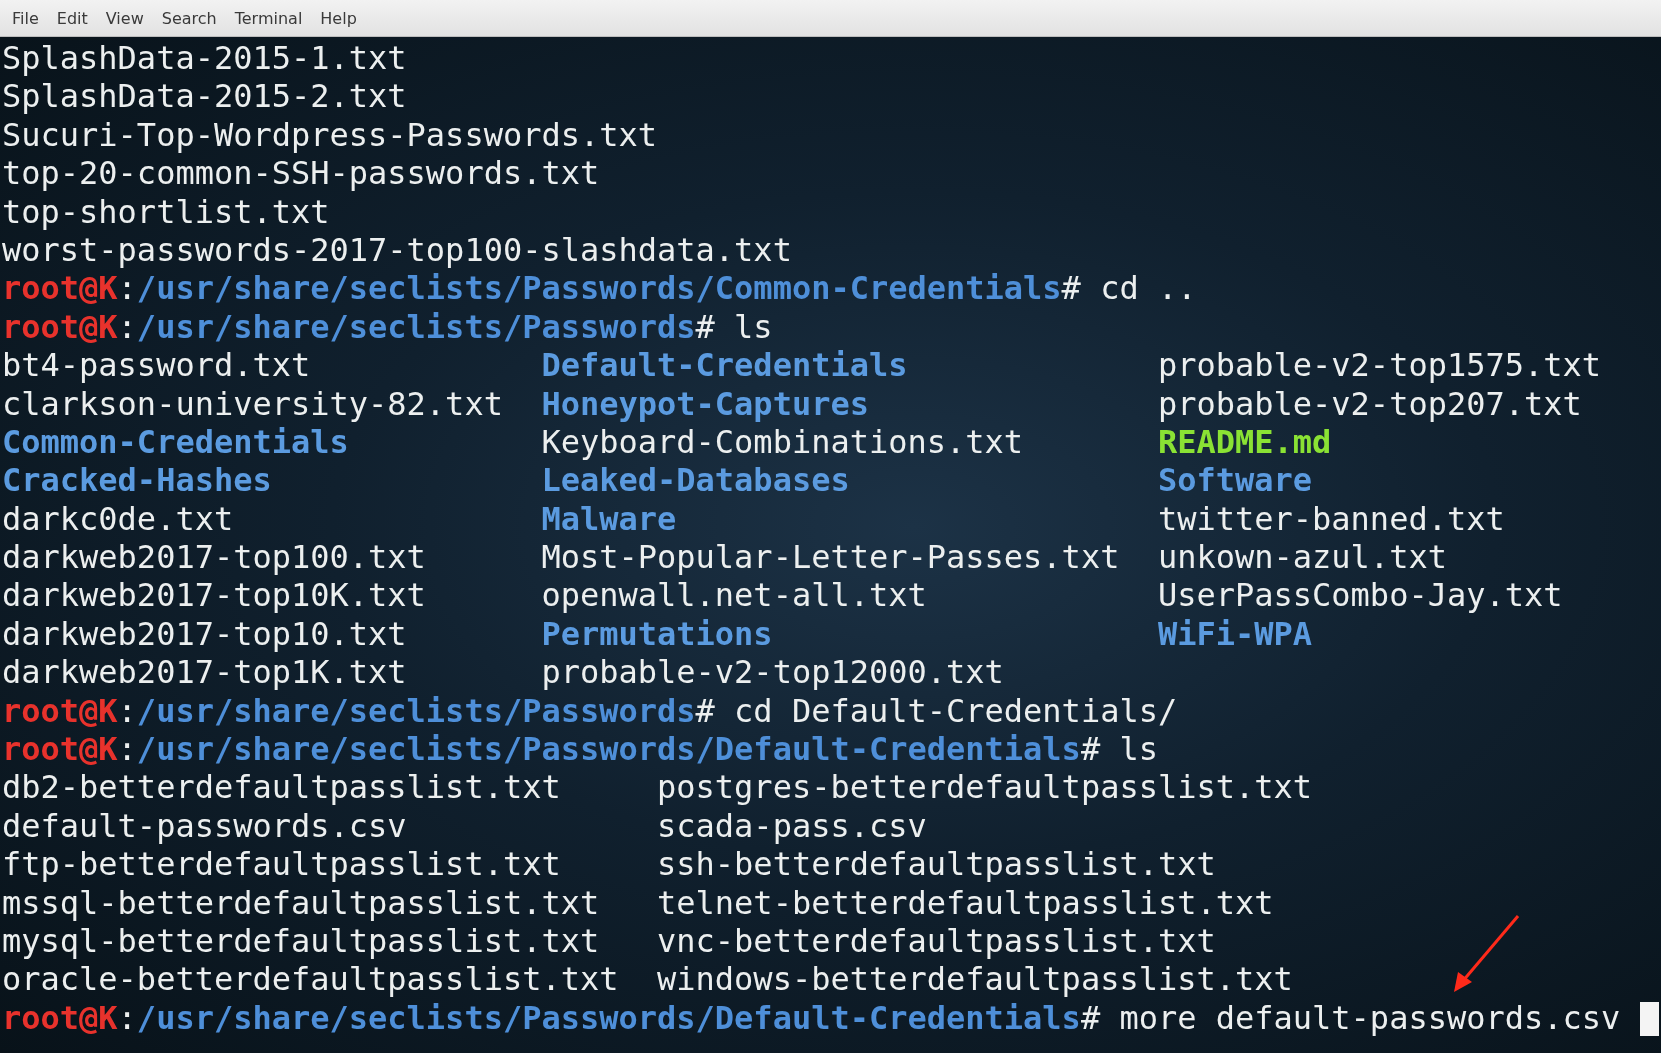 Image resolution: width=1661 pixels, height=1053 pixels. What do you see at coordinates (830, 557) in the screenshot?
I see `file-name: Most-Popular-Letter-Passes.txt` at bounding box center [830, 557].